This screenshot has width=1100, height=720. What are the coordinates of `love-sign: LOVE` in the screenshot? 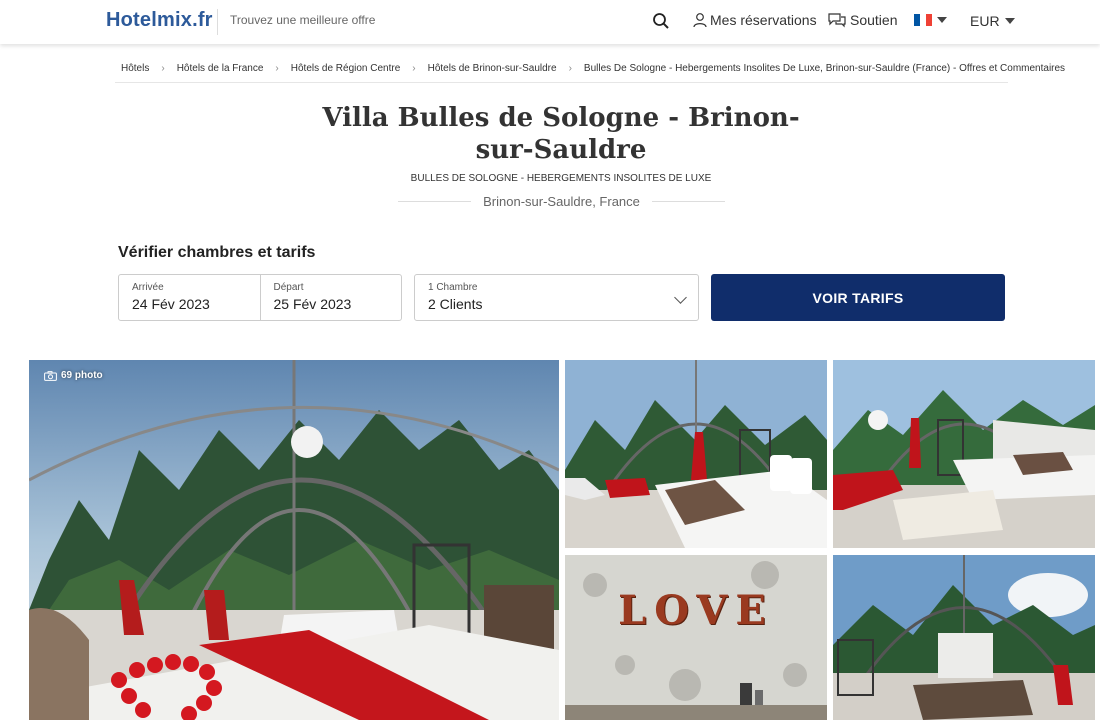 It's located at (696, 610).